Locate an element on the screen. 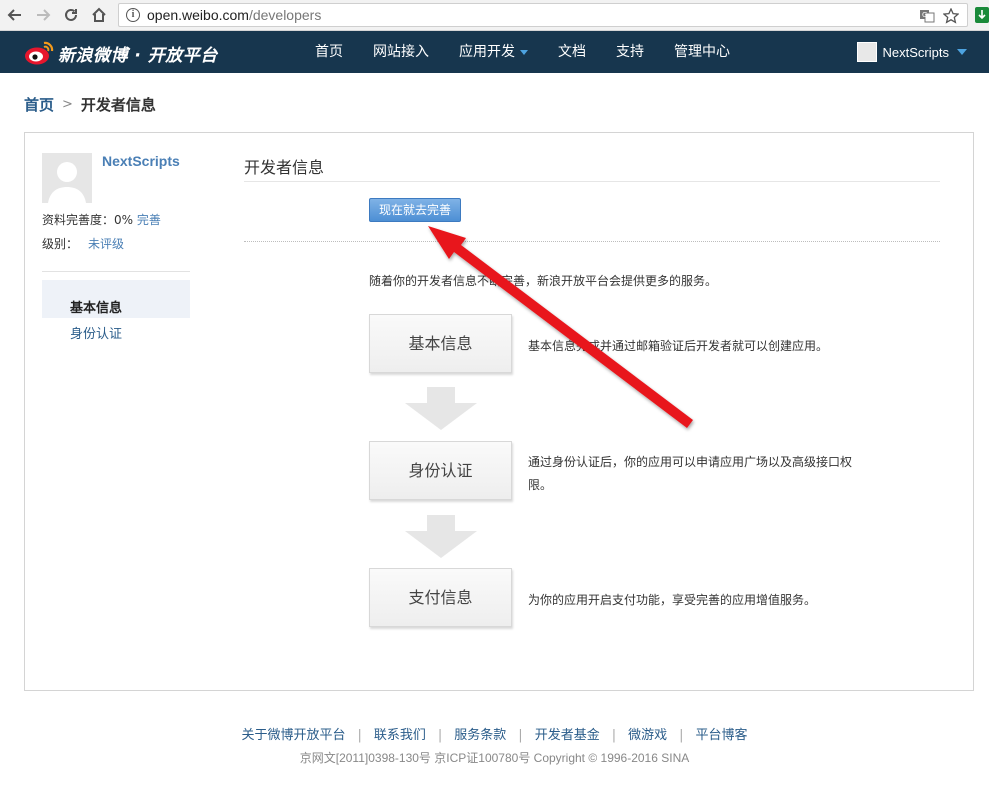 This screenshot has height=799, width=989. step-identity-verification: 身份认证 is located at coordinates (440, 470).